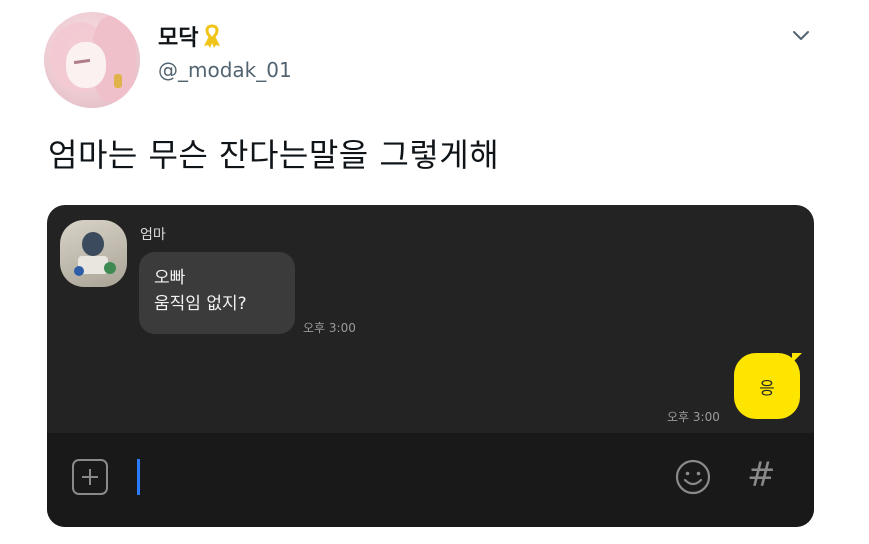  What do you see at coordinates (200, 304) in the screenshot?
I see `message-line: 움직임 없지?` at bounding box center [200, 304].